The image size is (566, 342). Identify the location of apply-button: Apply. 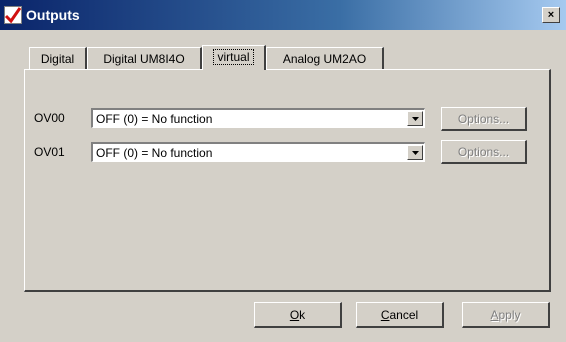
(506, 315).